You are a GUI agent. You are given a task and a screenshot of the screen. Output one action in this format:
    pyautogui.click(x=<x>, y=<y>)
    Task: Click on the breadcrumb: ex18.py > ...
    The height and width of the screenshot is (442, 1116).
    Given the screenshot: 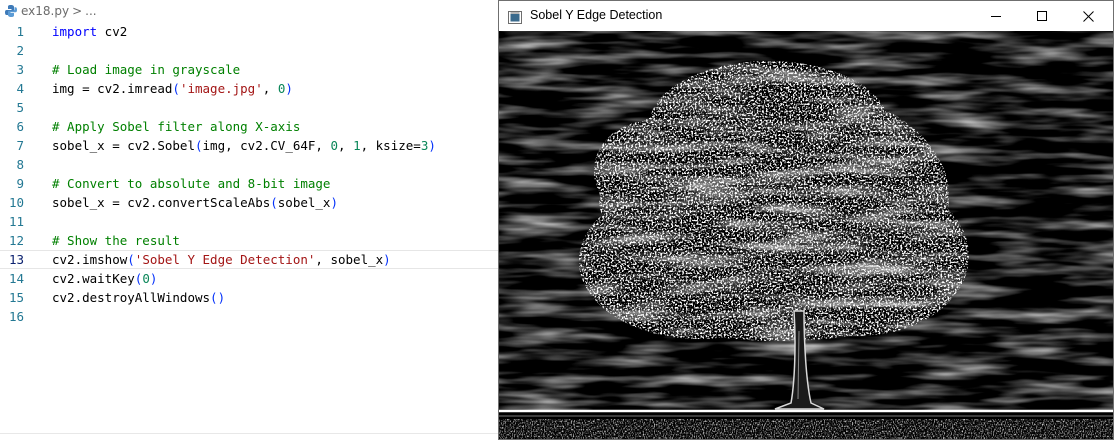 What is the action you would take?
    pyautogui.click(x=50, y=11)
    